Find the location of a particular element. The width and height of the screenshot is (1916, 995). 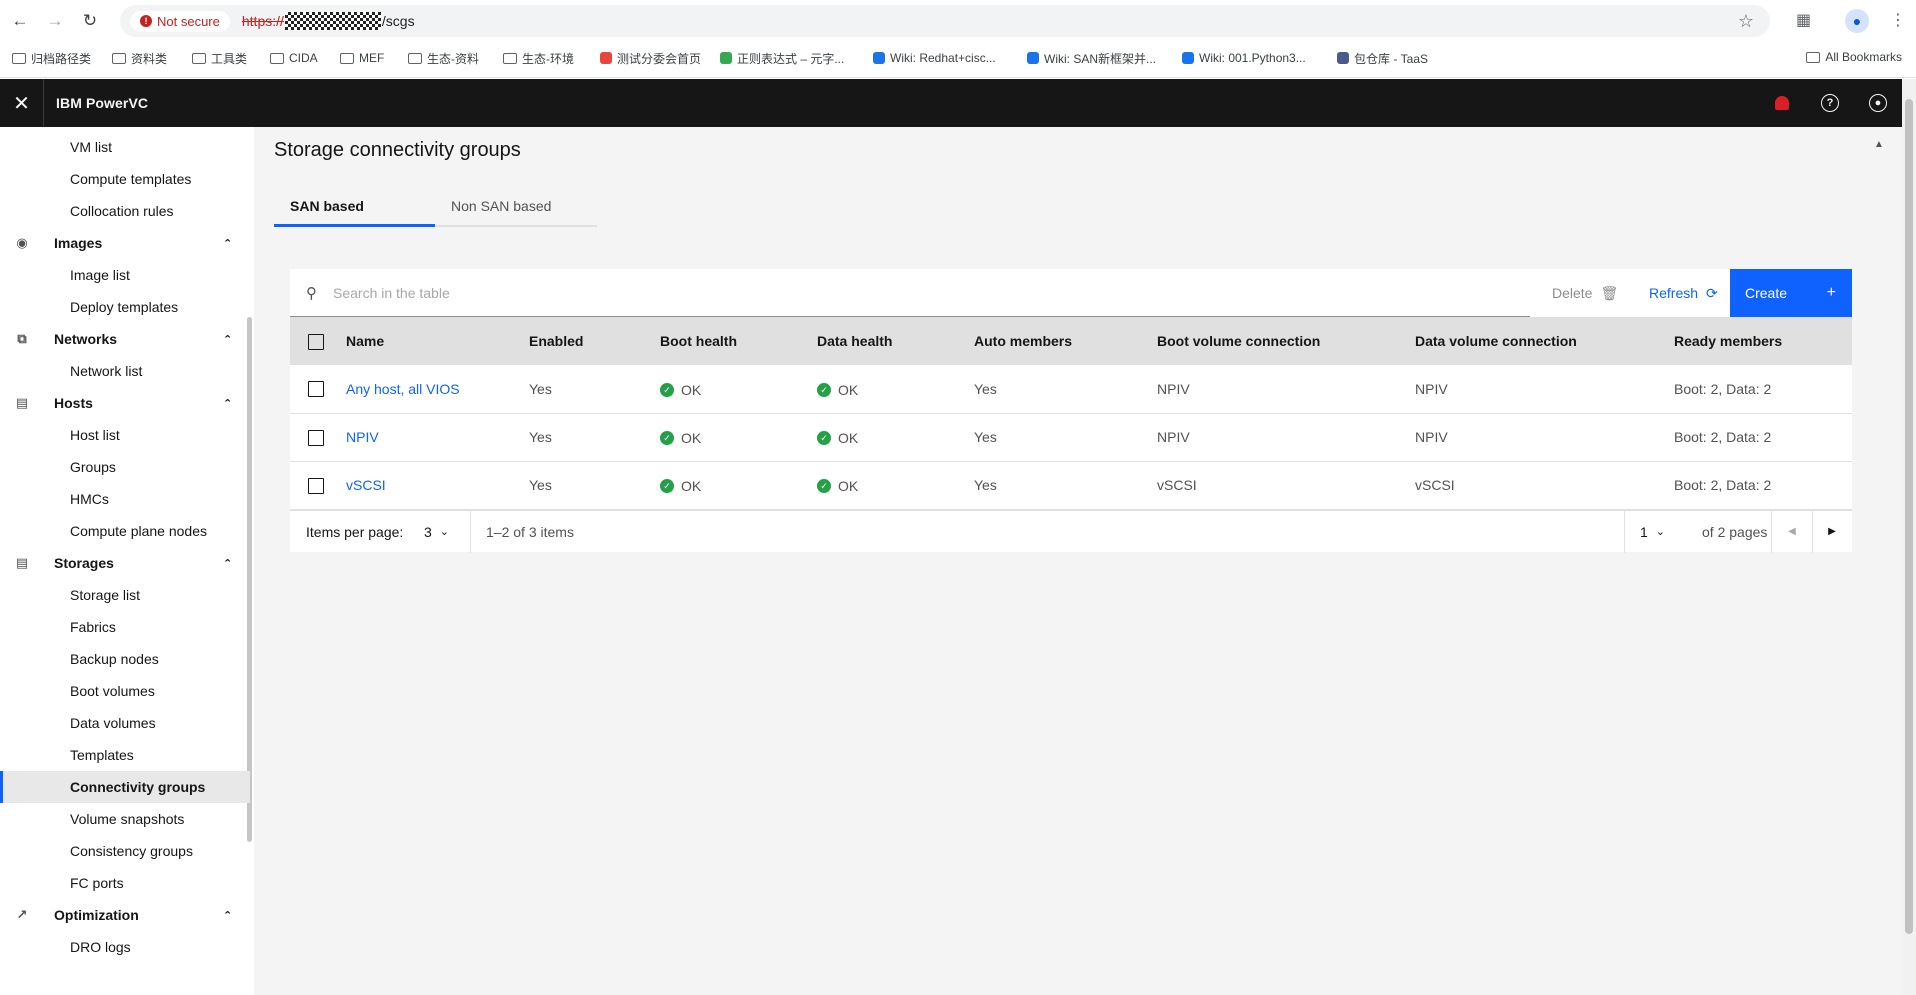

bookmark-item: MEF is located at coordinates (362, 58).